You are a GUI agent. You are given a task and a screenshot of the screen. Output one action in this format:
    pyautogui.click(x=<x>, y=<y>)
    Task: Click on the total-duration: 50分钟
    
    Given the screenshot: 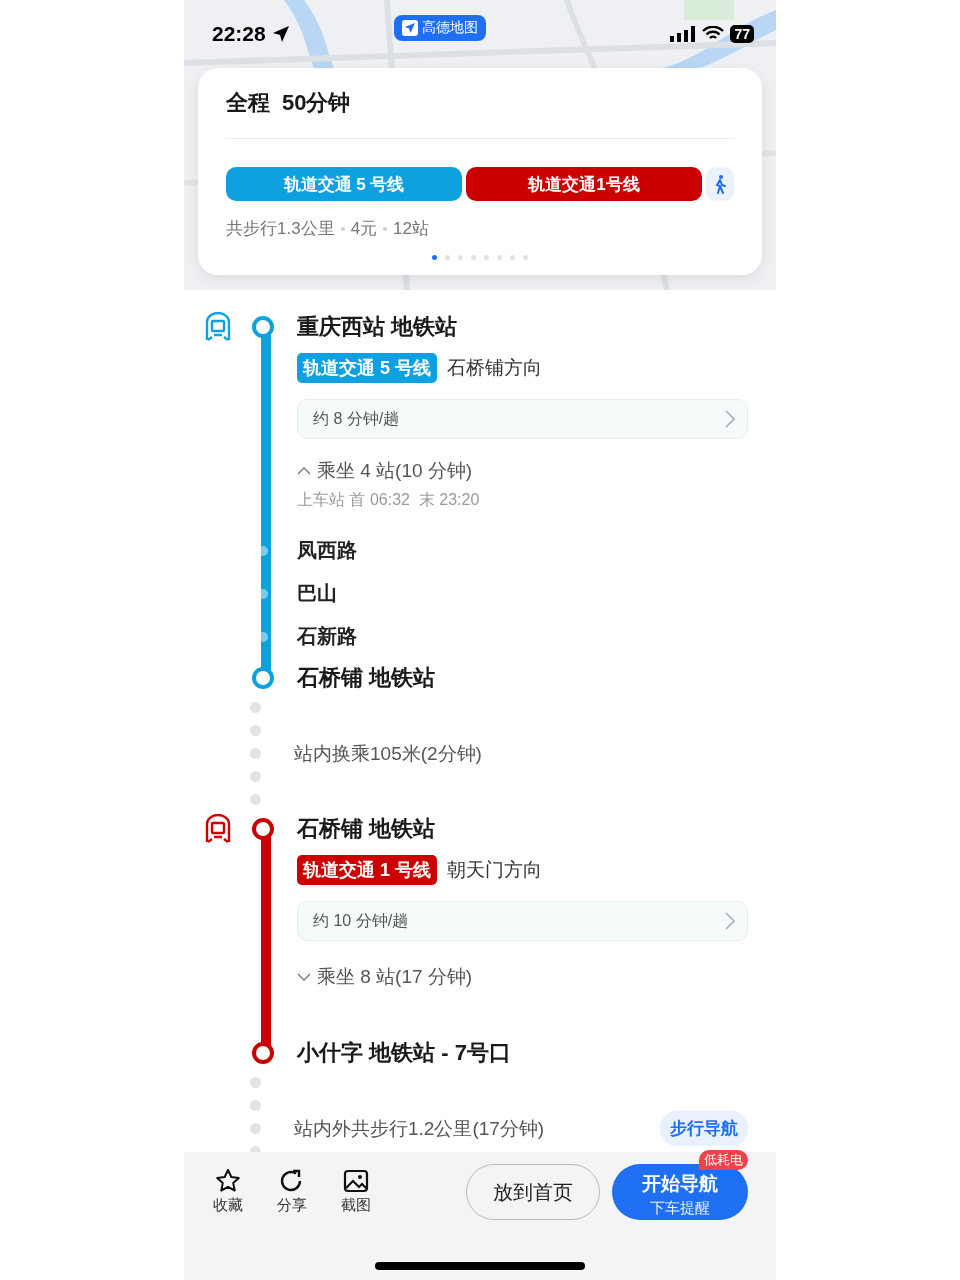 What is the action you would take?
    pyautogui.click(x=316, y=103)
    